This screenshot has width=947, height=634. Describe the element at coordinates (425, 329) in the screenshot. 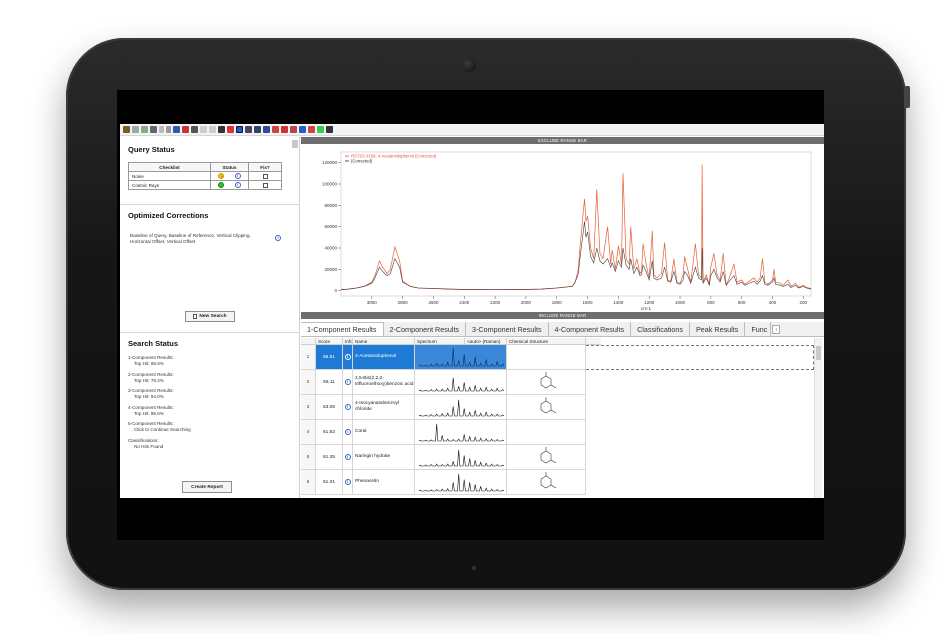

I see `tab-2-component: 2-Component Results` at that location.